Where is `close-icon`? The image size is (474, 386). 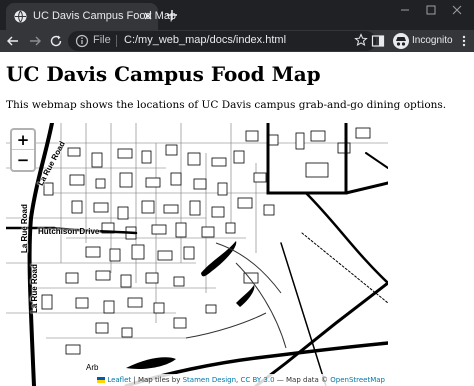 close-icon is located at coordinates (148, 16).